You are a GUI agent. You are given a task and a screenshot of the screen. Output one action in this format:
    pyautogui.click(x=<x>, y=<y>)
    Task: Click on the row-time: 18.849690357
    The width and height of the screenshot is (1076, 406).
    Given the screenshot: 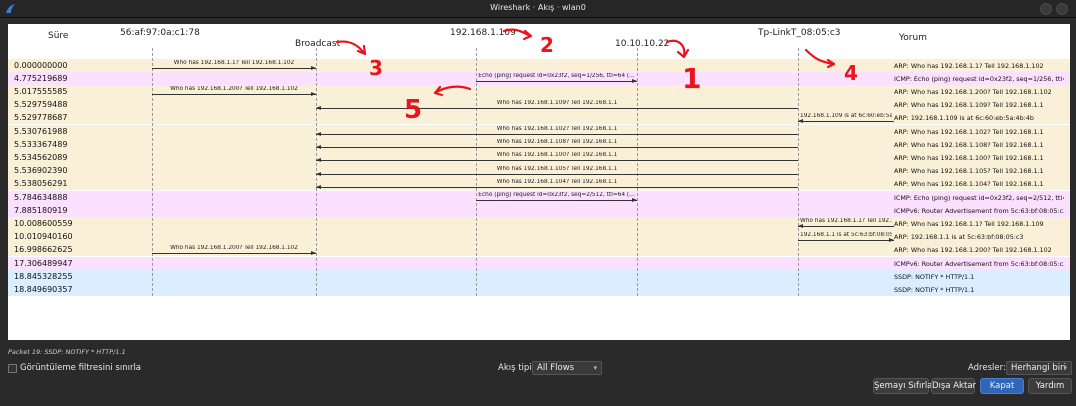 What is the action you would take?
    pyautogui.click(x=43, y=289)
    